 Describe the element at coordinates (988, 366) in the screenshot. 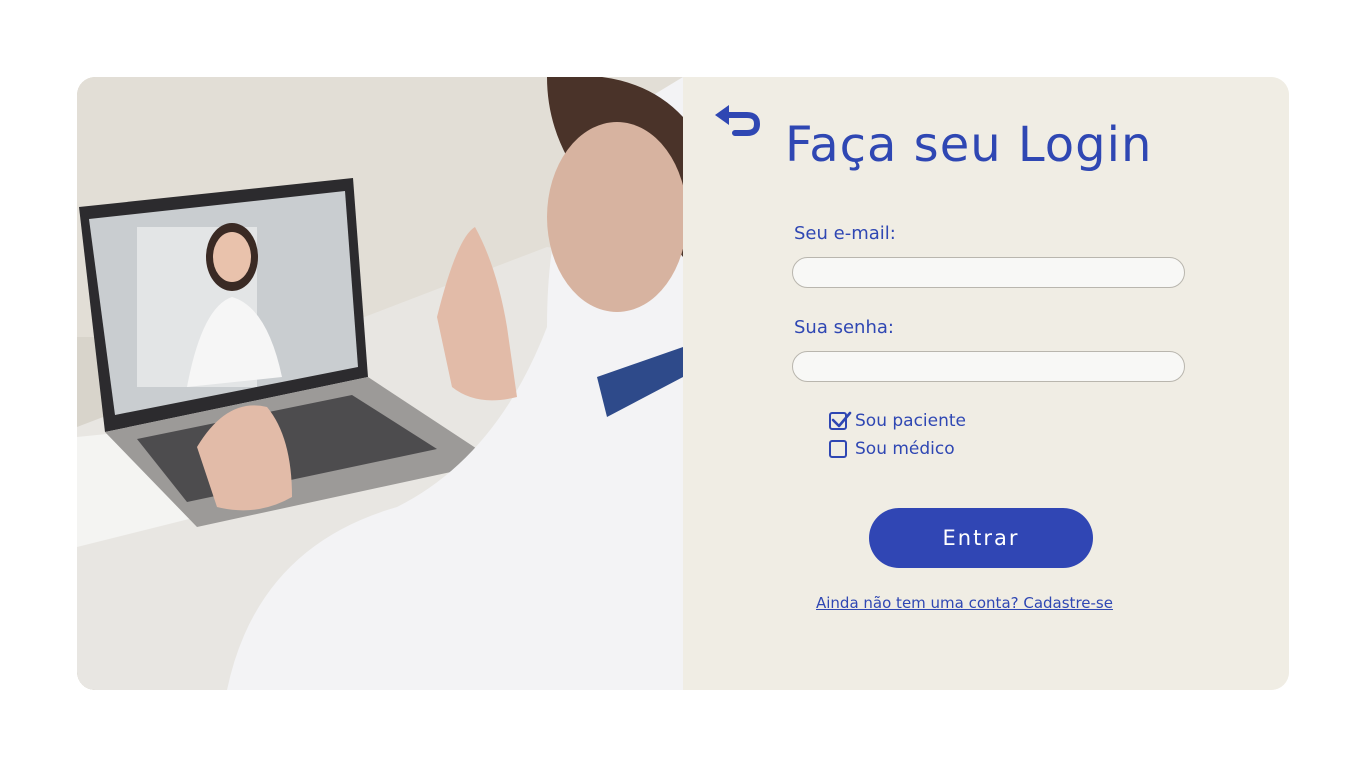

I see `password-field` at that location.